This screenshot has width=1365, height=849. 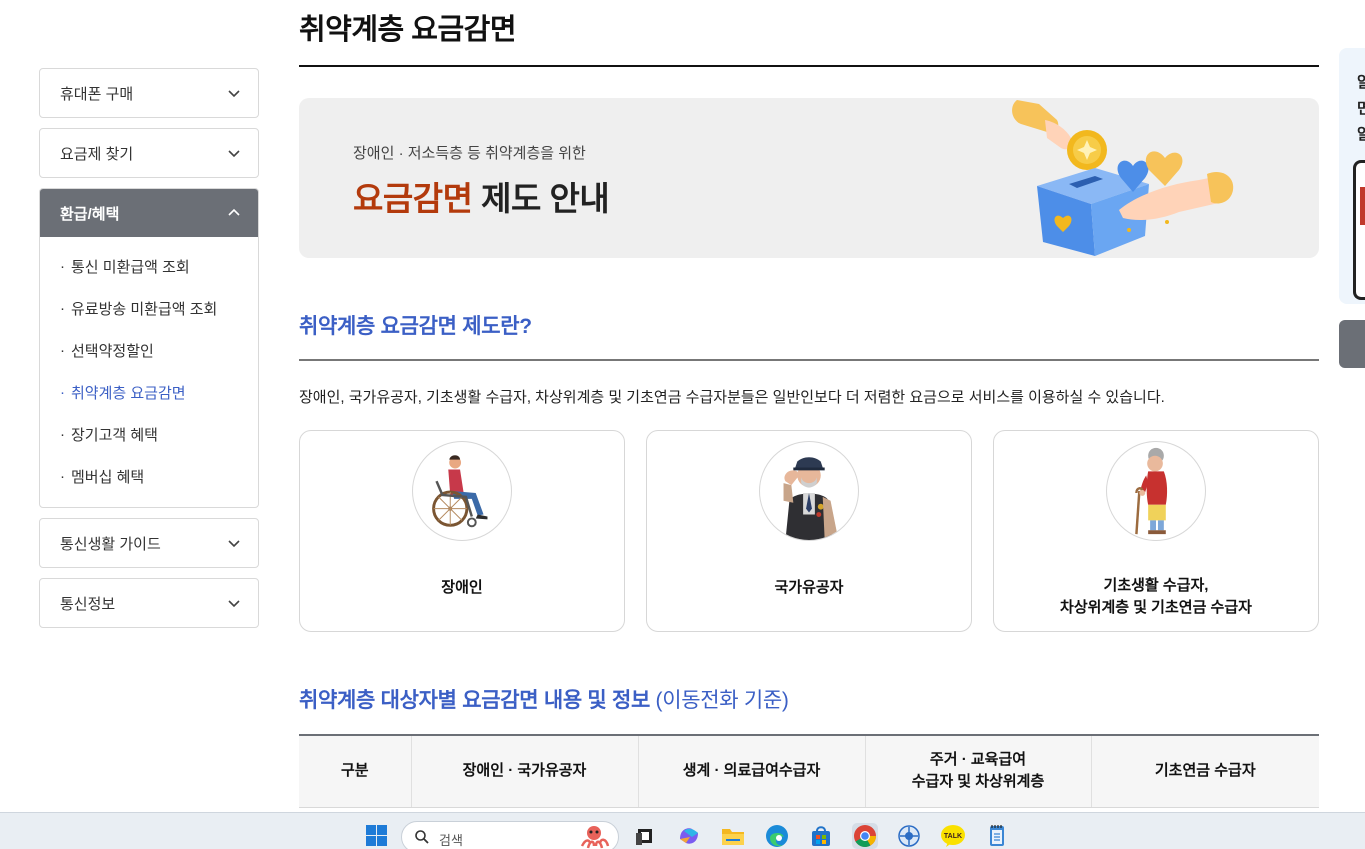 What do you see at coordinates (408, 30) in the screenshot?
I see `page-title: 취약계층 요금감면` at bounding box center [408, 30].